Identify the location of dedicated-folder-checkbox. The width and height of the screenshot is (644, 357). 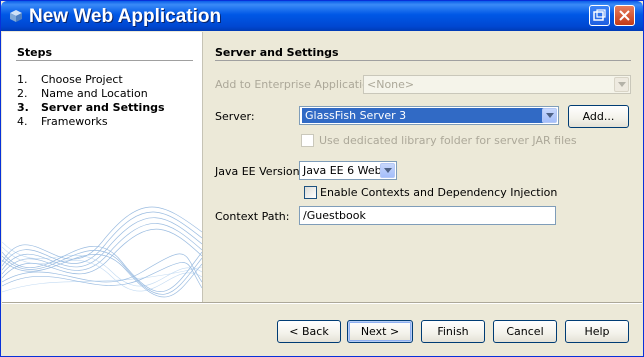
(307, 140).